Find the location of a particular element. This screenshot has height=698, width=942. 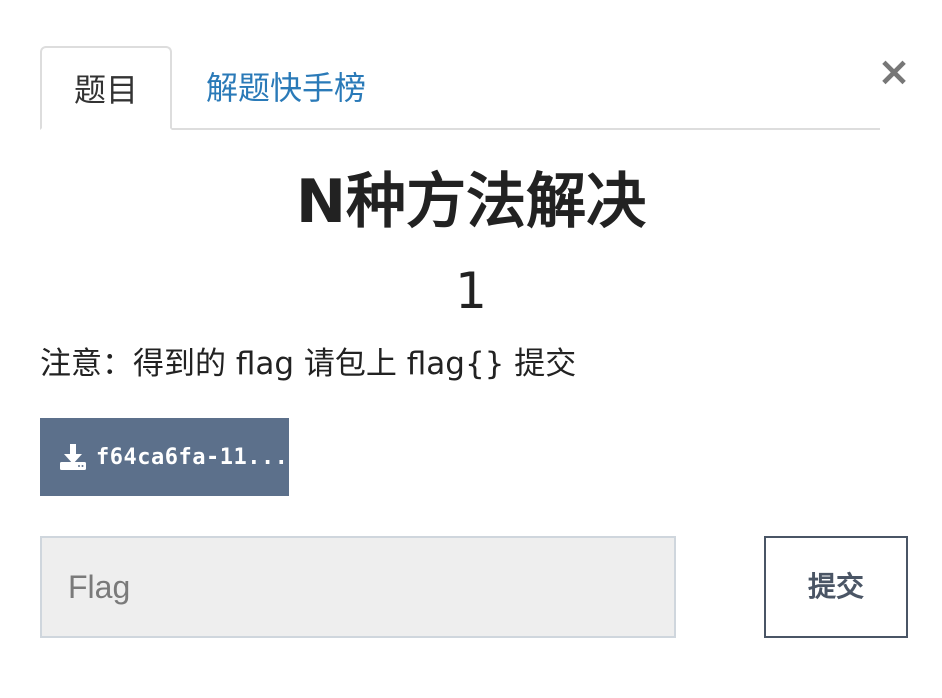

tab-solves: 解题快手榜 is located at coordinates (269, 88).